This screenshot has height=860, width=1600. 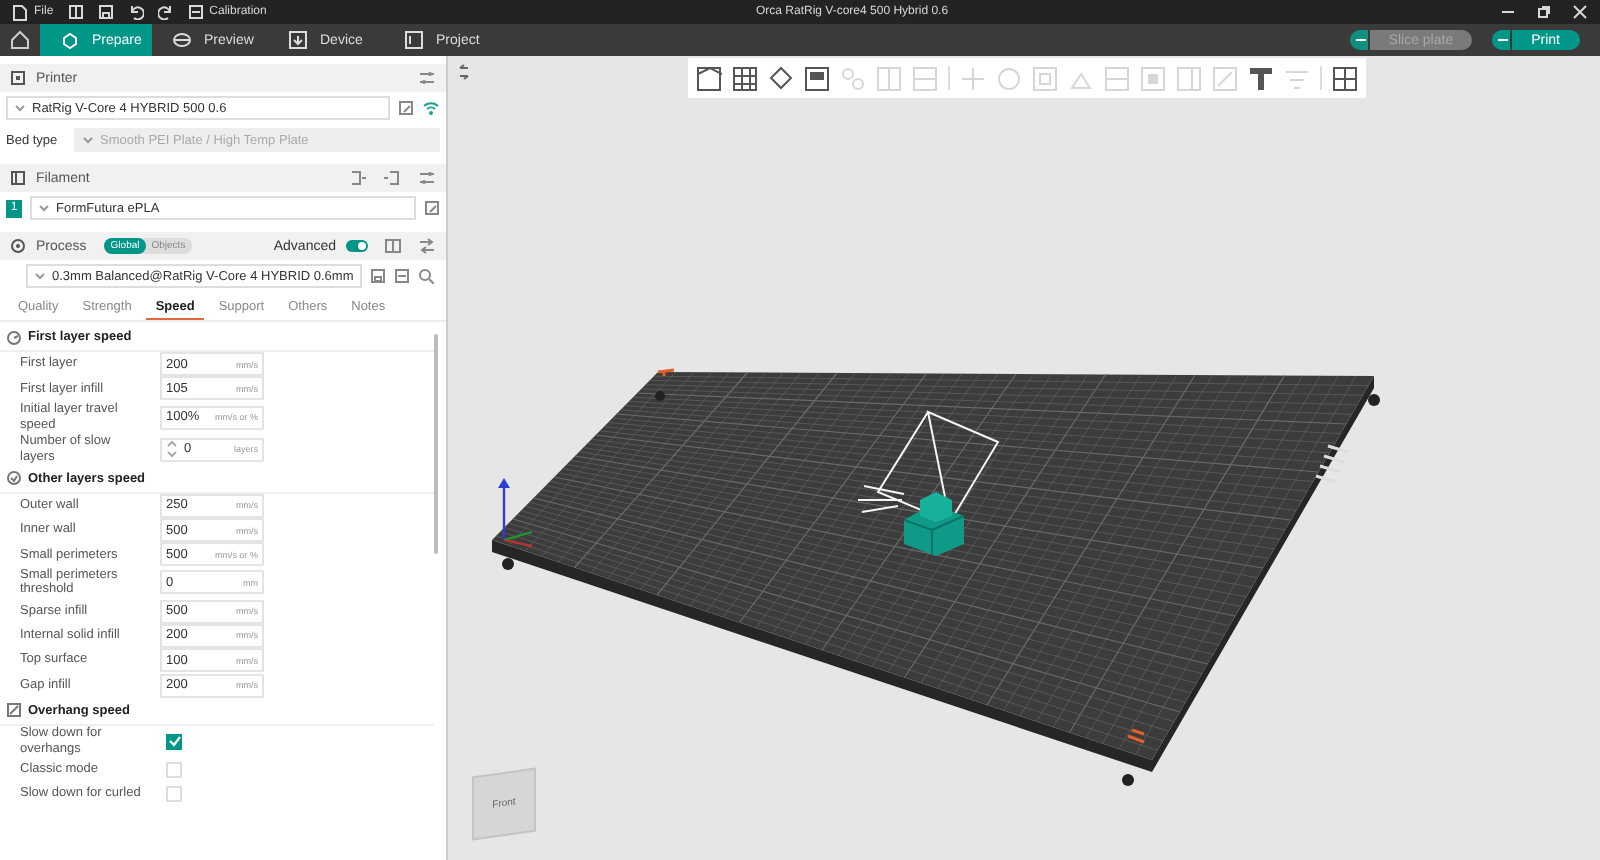 What do you see at coordinates (1544, 12) in the screenshot?
I see `maximize-icon` at bounding box center [1544, 12].